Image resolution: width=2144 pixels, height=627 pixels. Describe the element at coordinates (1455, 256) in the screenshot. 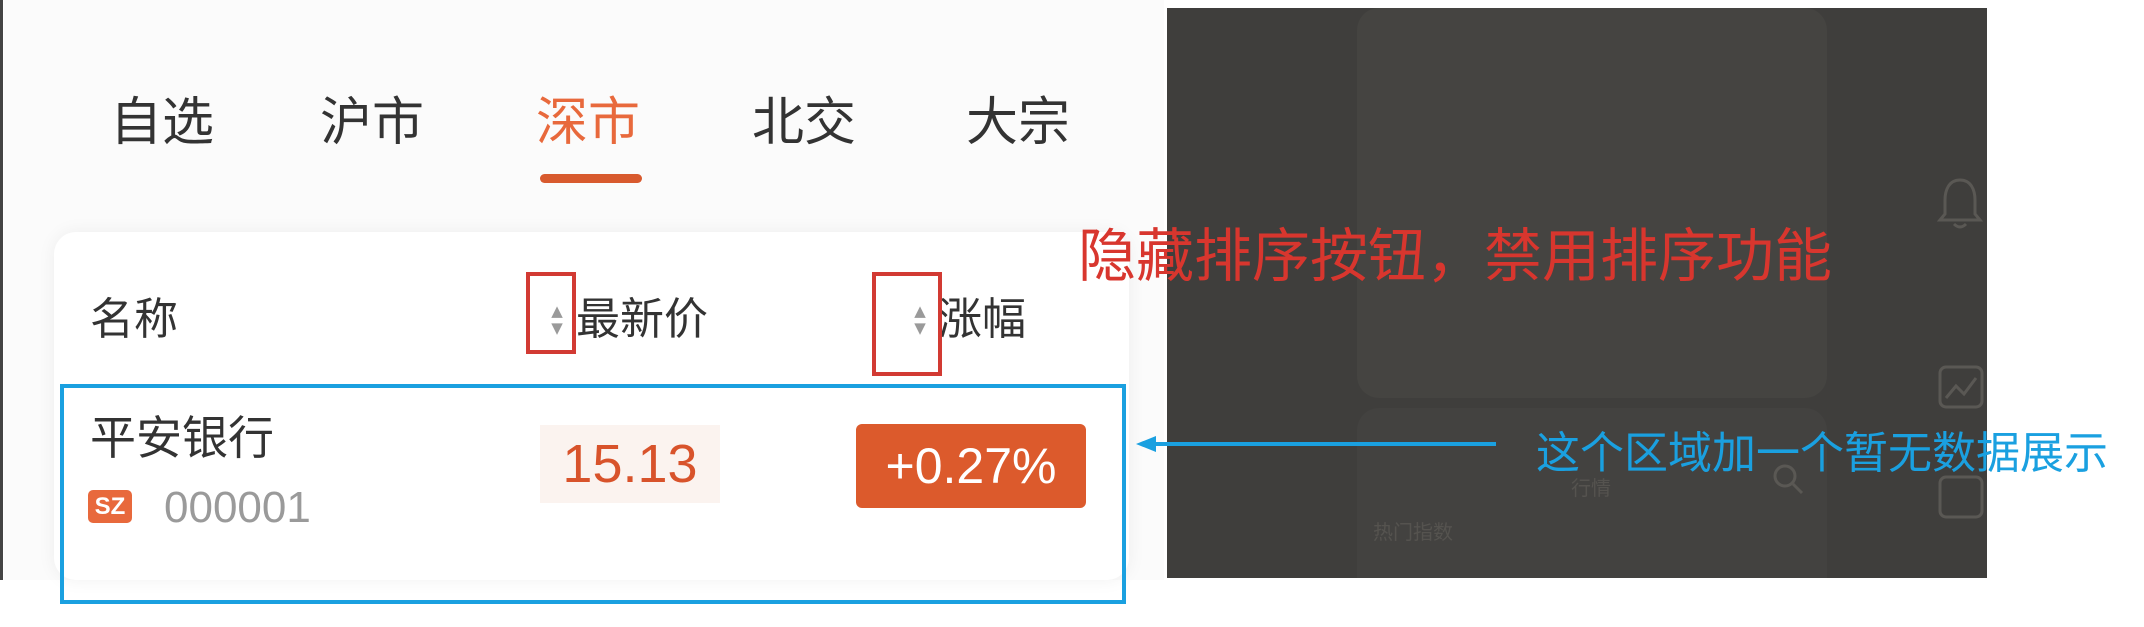

I see `sort-annotation-note: 隐藏排序按钮，禁用排序功能` at that location.